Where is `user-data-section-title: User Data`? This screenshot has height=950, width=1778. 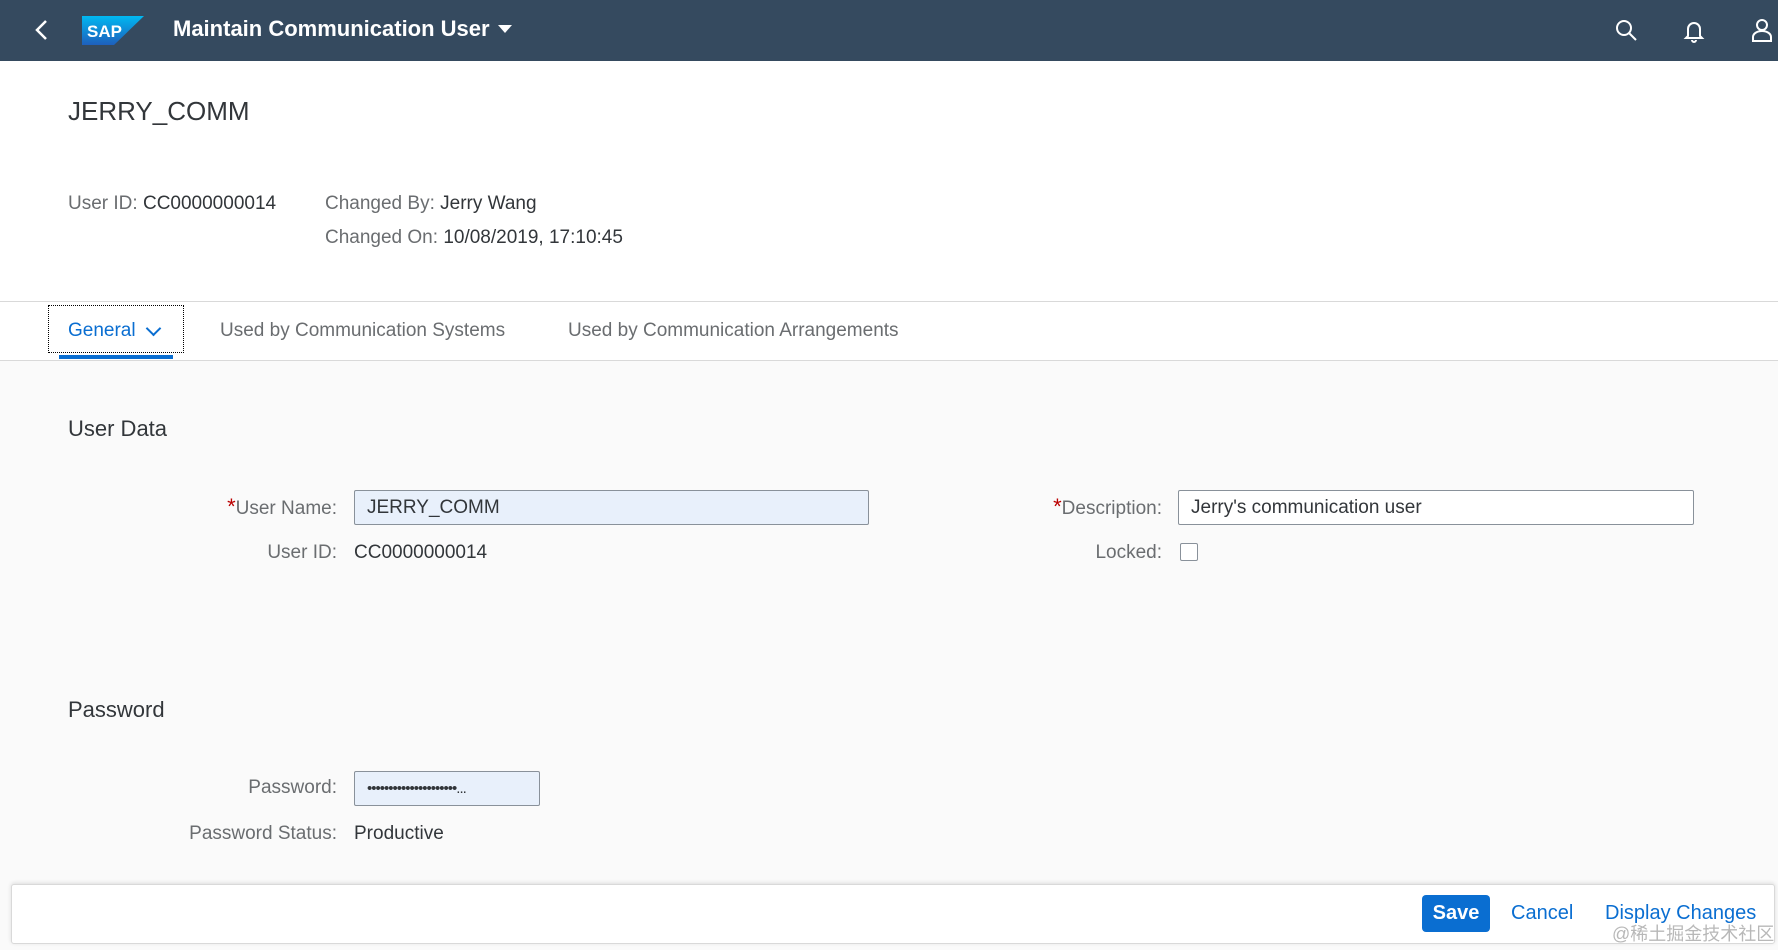 user-data-section-title: User Data is located at coordinates (118, 428).